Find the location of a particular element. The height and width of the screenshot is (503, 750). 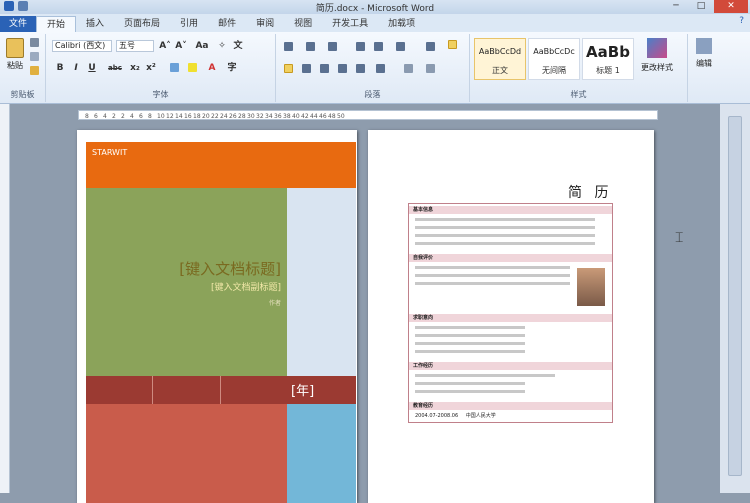

font-size-dropdown: 五号 is located at coordinates (135, 46).